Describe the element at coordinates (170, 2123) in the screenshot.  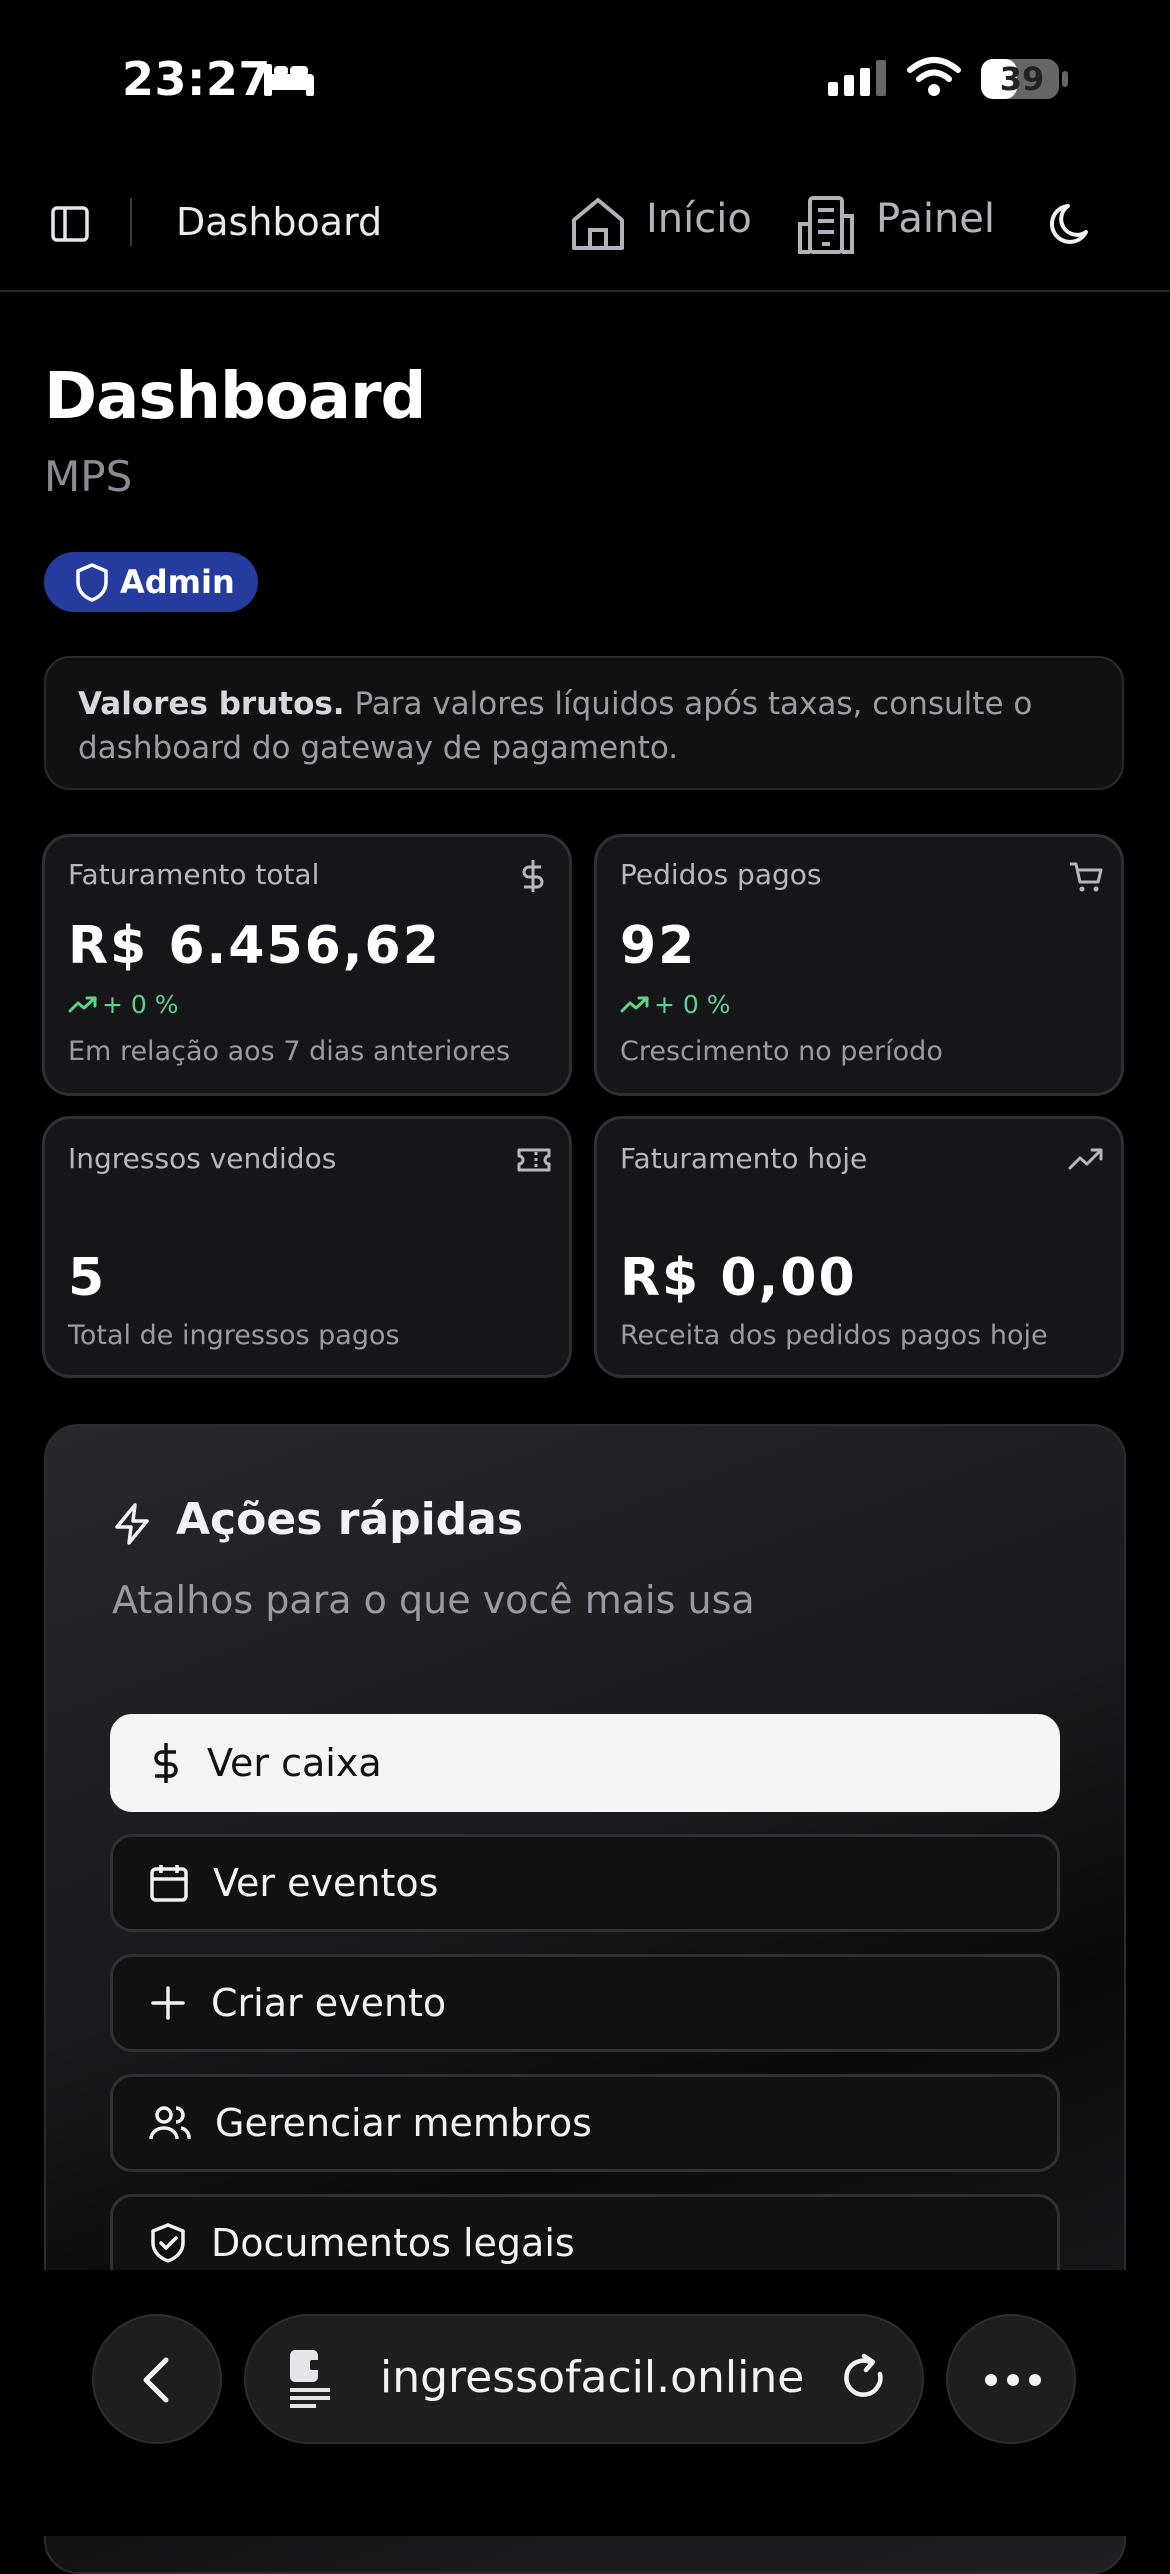
I see `users-icon` at that location.